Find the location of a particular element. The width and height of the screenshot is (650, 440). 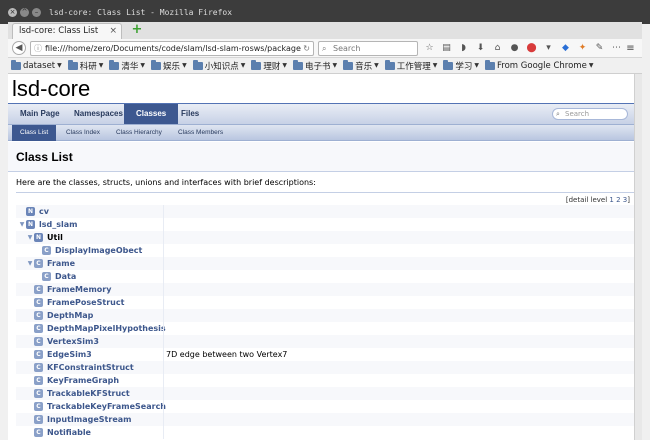

detail-divider is located at coordinates (325, 192).